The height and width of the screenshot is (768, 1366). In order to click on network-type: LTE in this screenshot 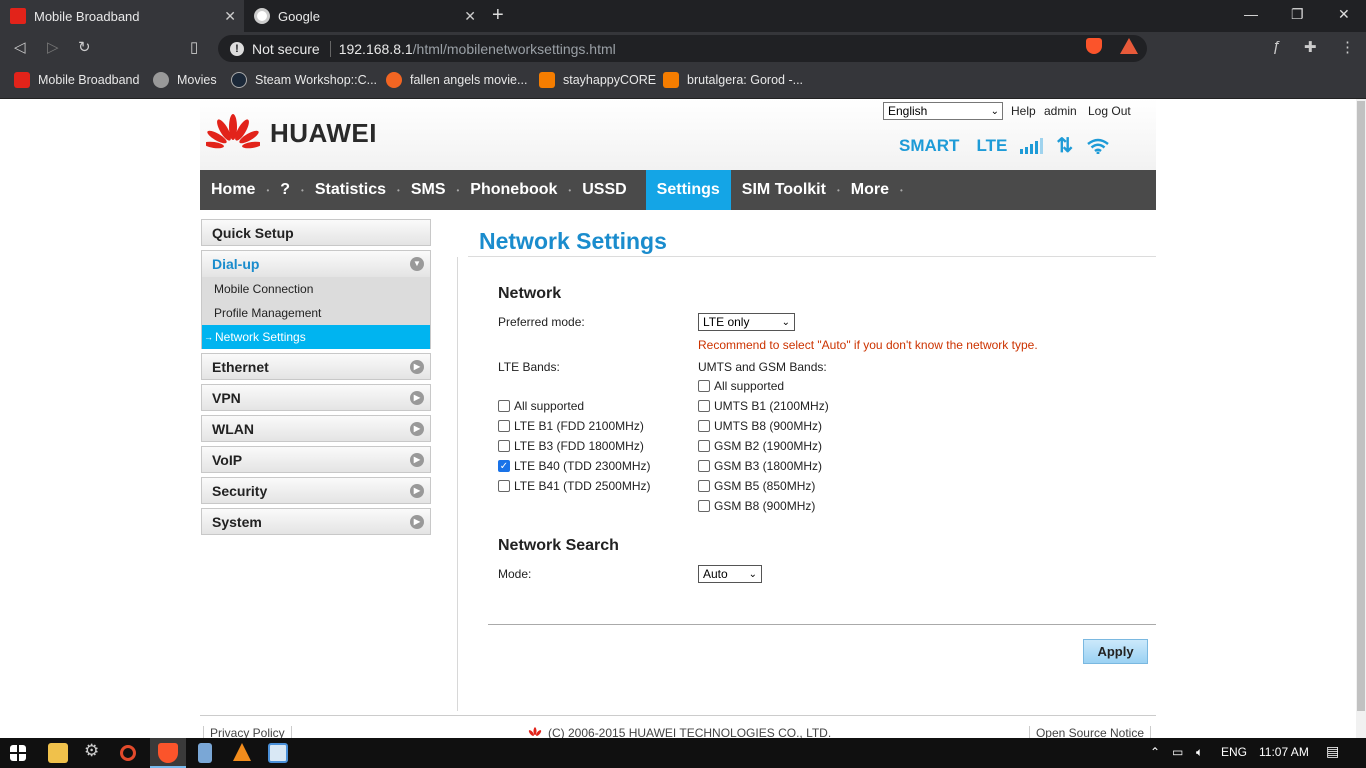, I will do `click(992, 145)`.